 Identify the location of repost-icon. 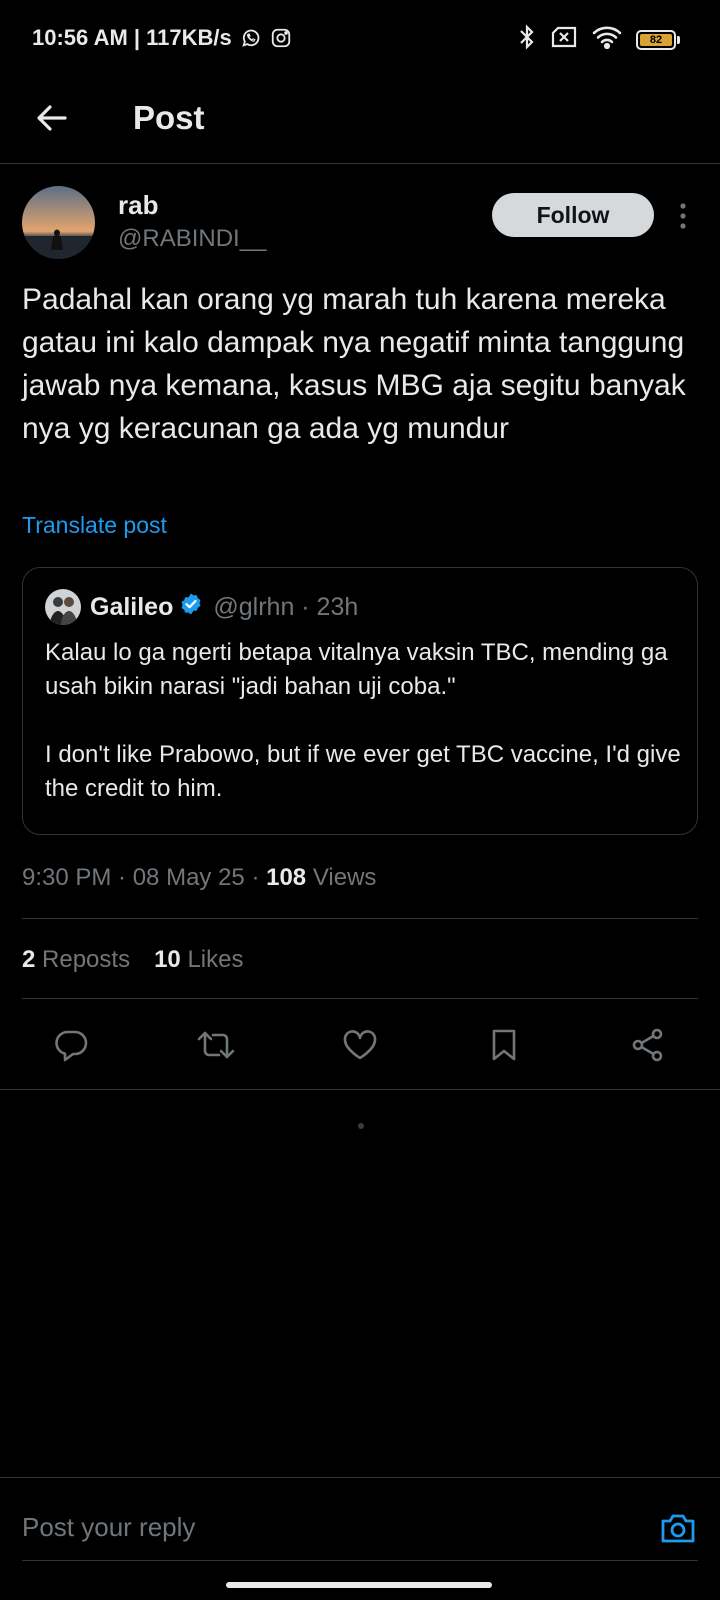
(216, 1045).